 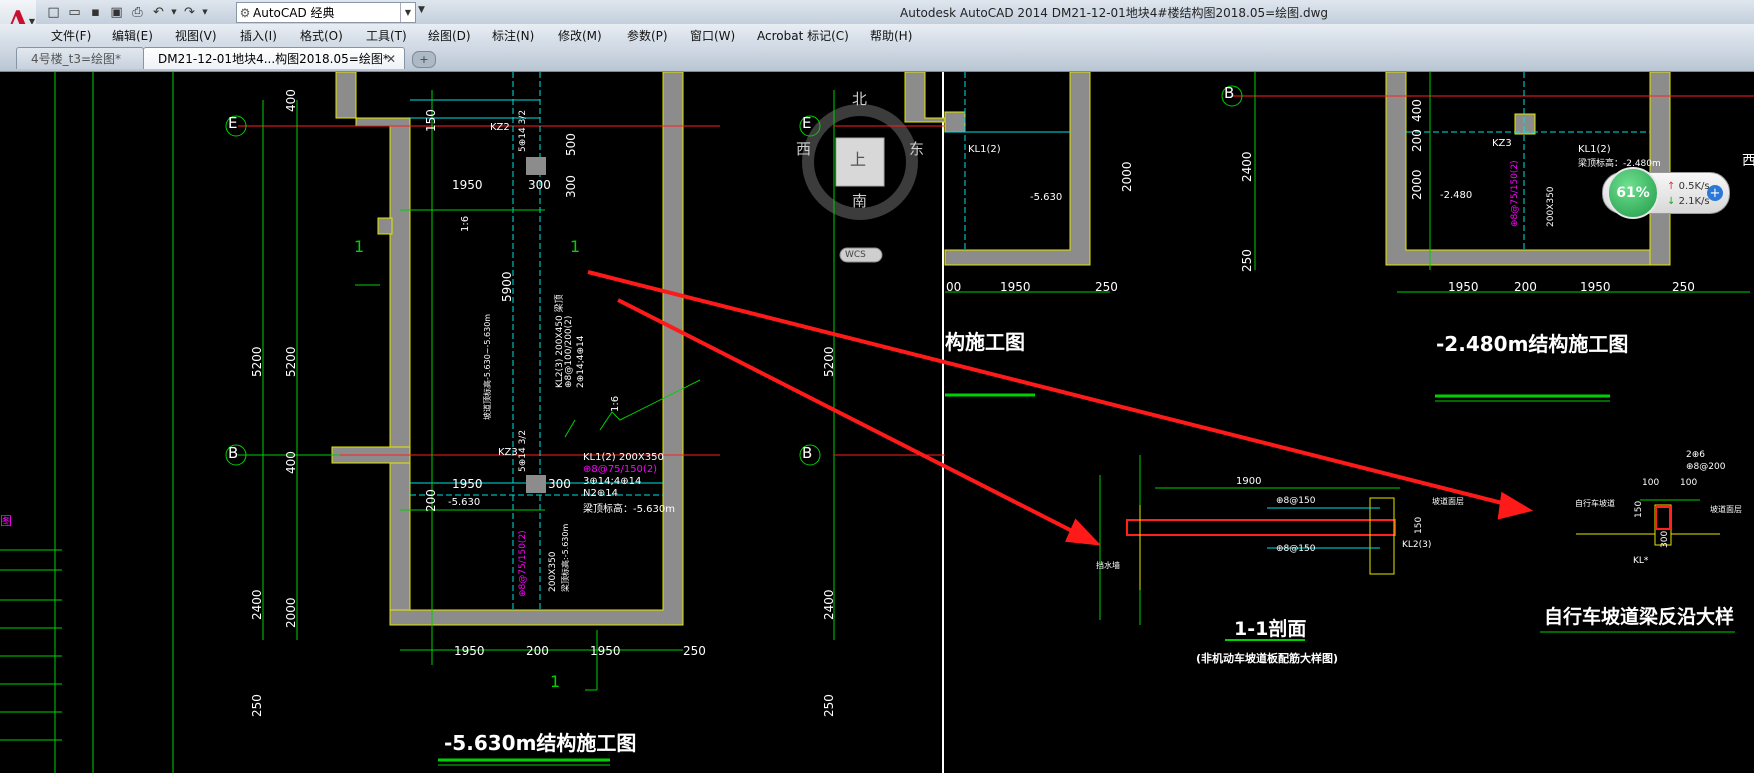 I want to click on net-speed-widget: 61% ↑ 0.5K/s ↓ 2.1K/s +, so click(x=1666, y=193).